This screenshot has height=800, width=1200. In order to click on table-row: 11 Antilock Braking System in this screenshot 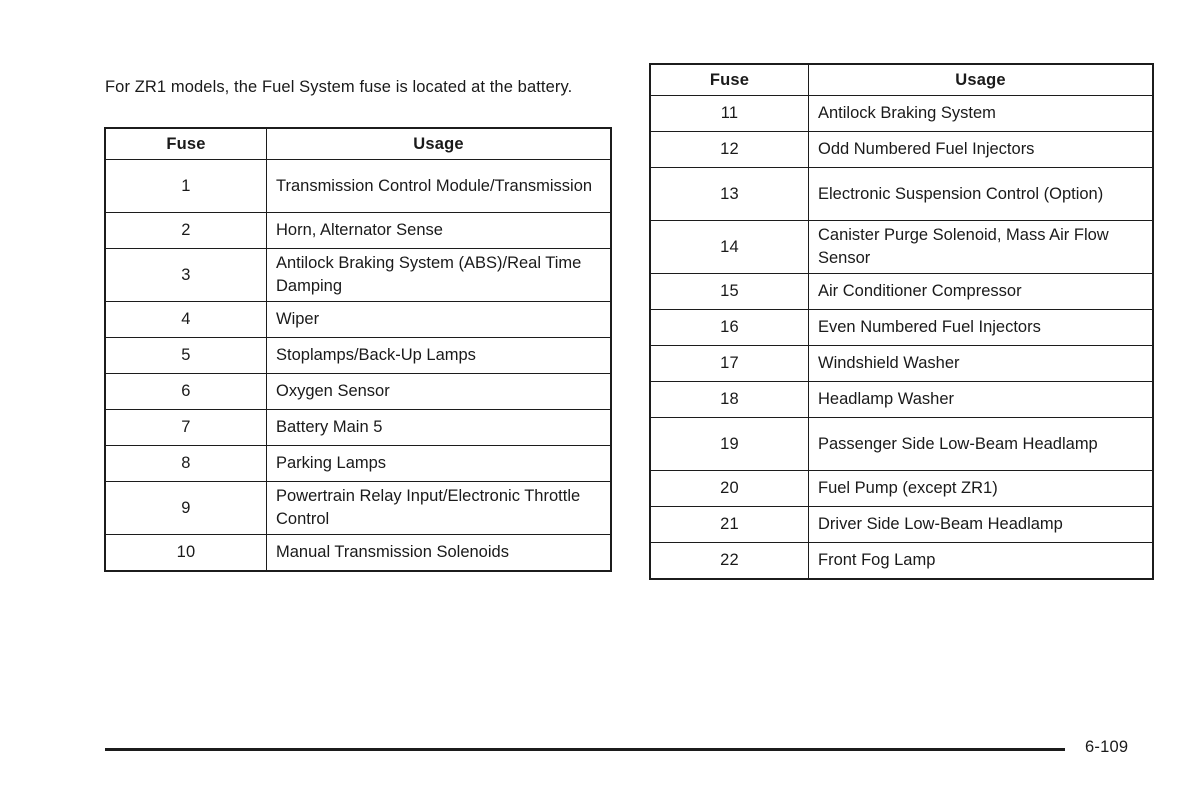, I will do `click(901, 113)`.